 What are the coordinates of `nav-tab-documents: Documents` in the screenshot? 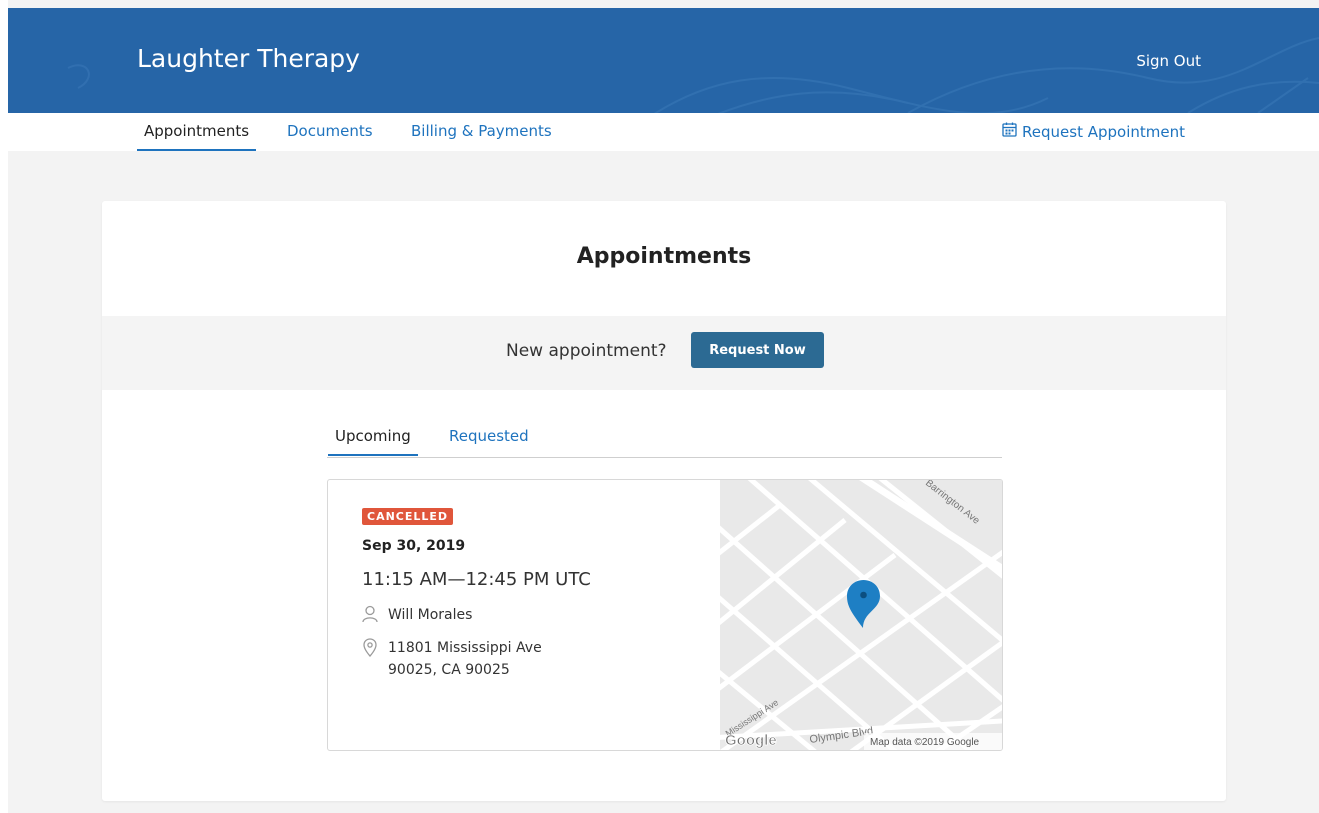 It's located at (330, 131).